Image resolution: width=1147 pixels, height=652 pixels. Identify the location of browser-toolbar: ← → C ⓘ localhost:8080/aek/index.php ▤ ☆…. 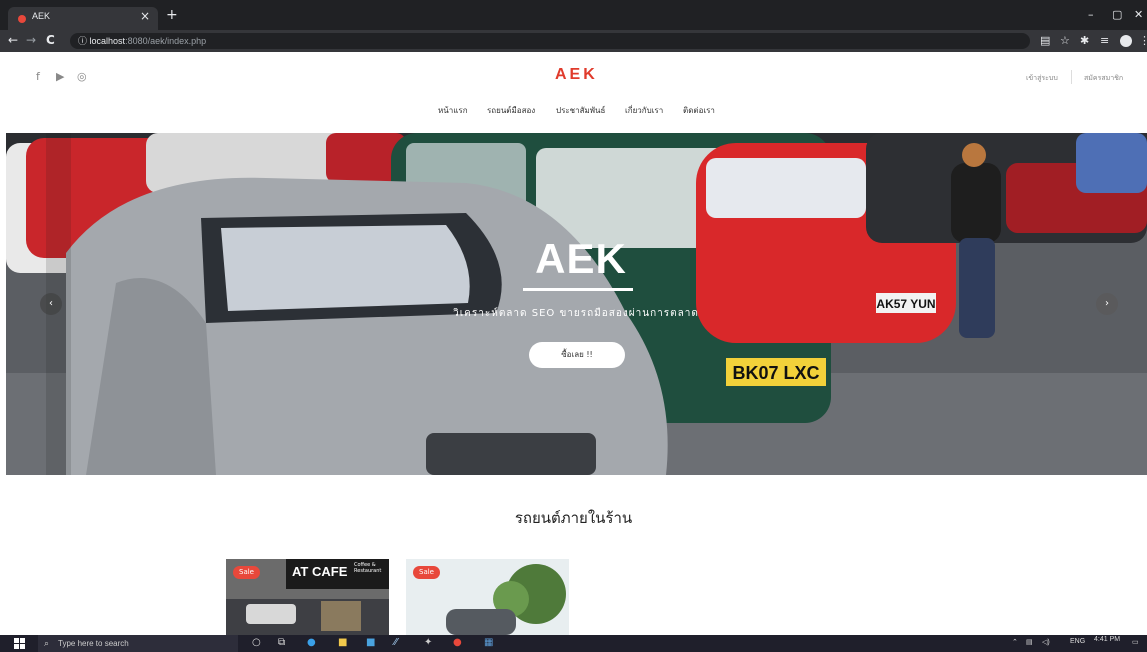
(573, 41).